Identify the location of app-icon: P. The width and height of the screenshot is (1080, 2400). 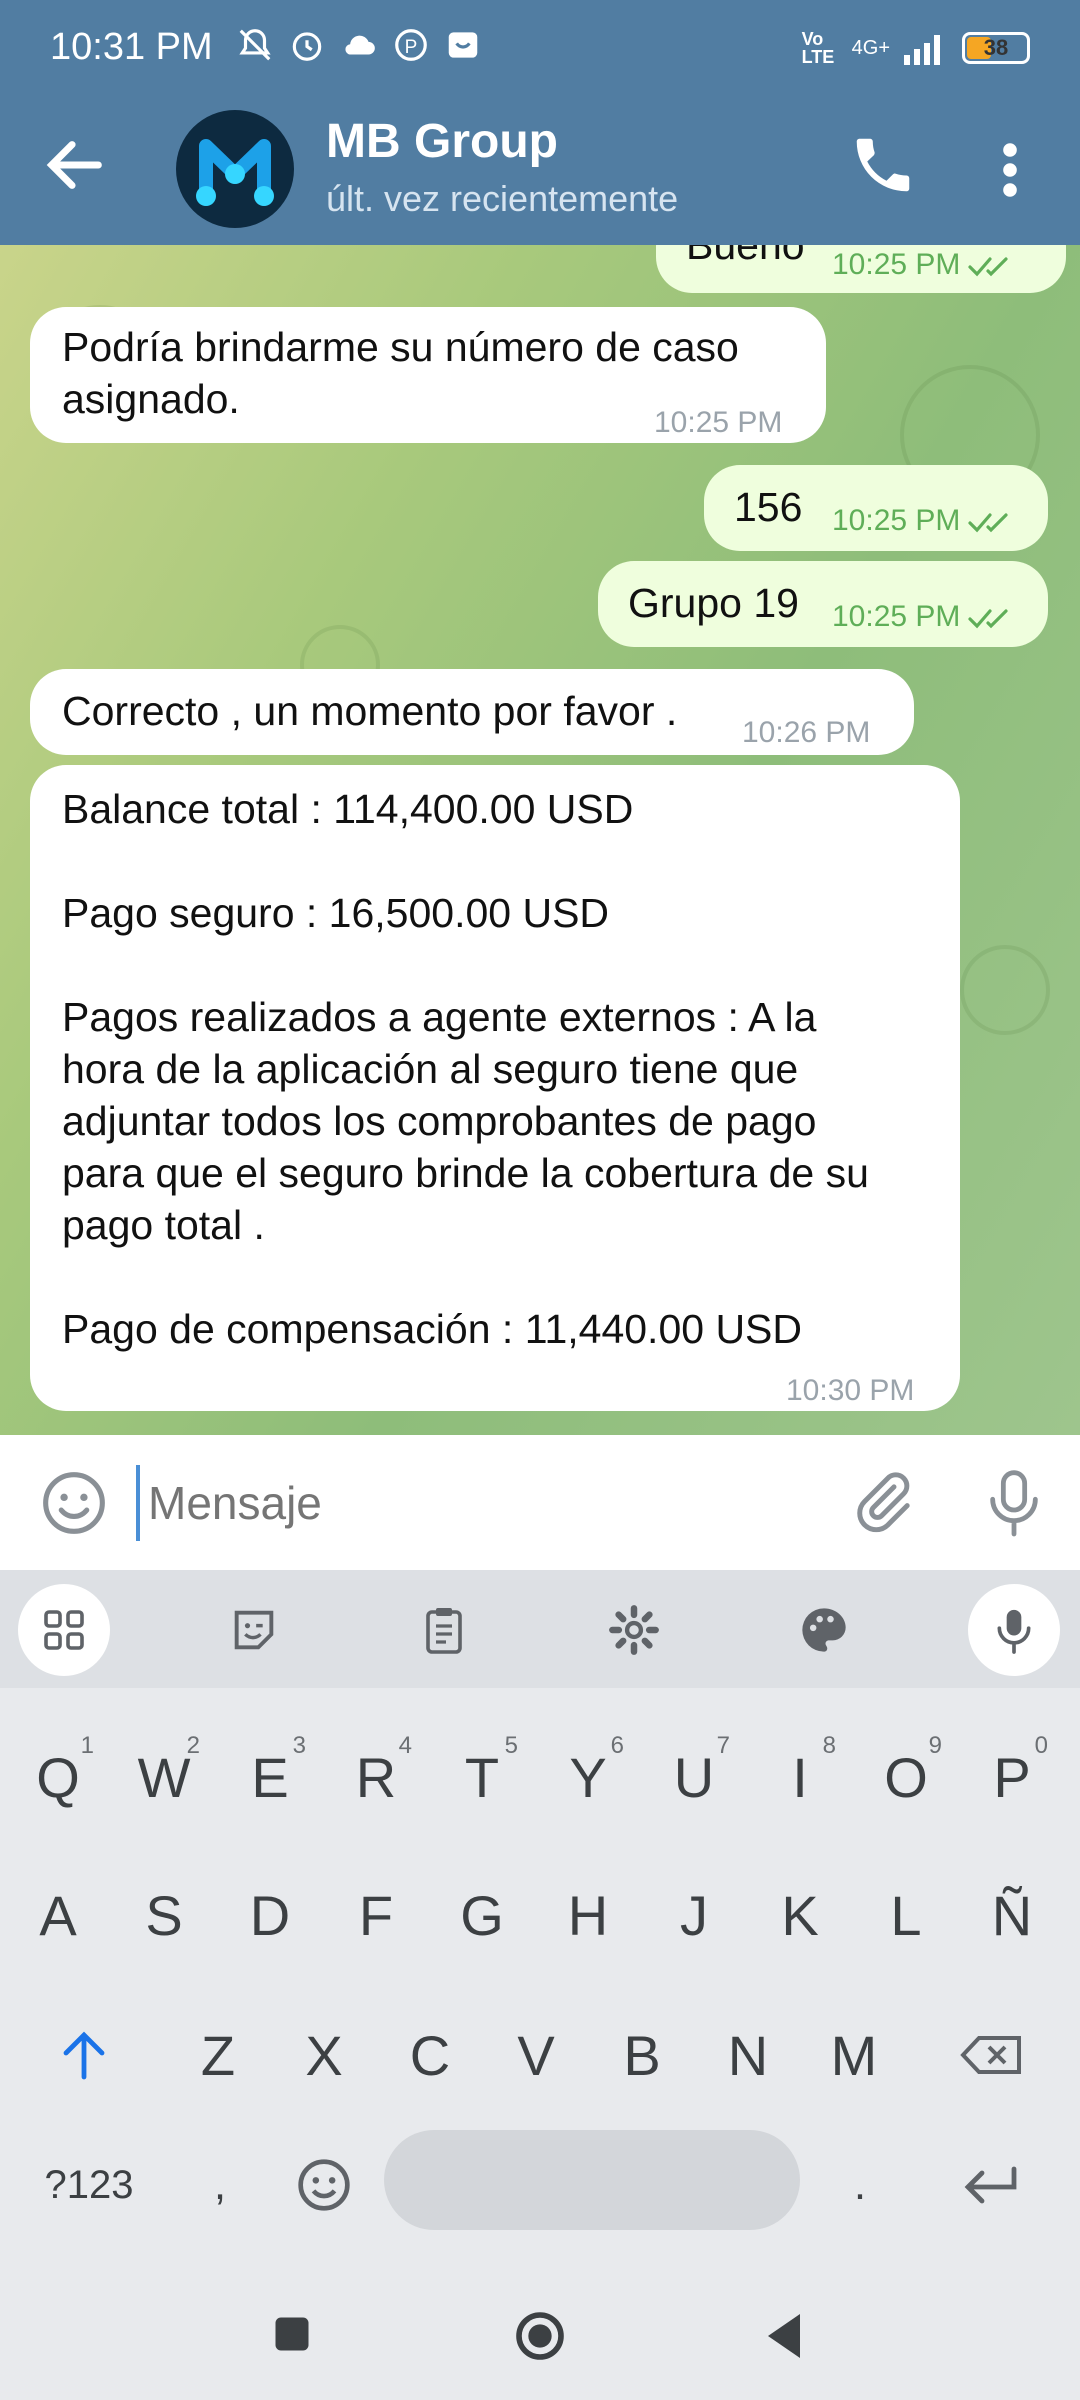
(411, 45).